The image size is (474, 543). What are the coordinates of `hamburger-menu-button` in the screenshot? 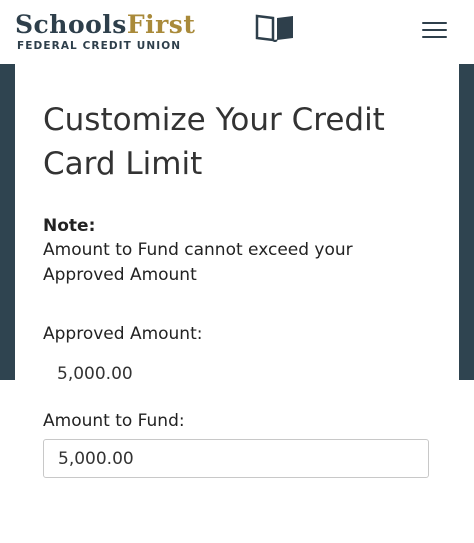 It's located at (434, 30).